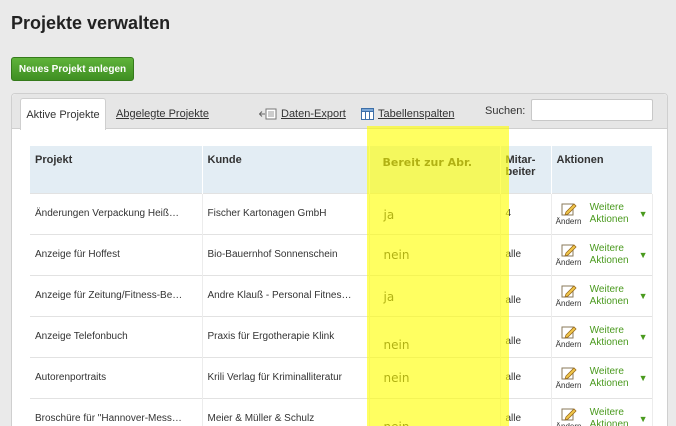 The height and width of the screenshot is (426, 676). Describe the element at coordinates (526, 213) in the screenshot. I see `cell-staff: 4` at that location.